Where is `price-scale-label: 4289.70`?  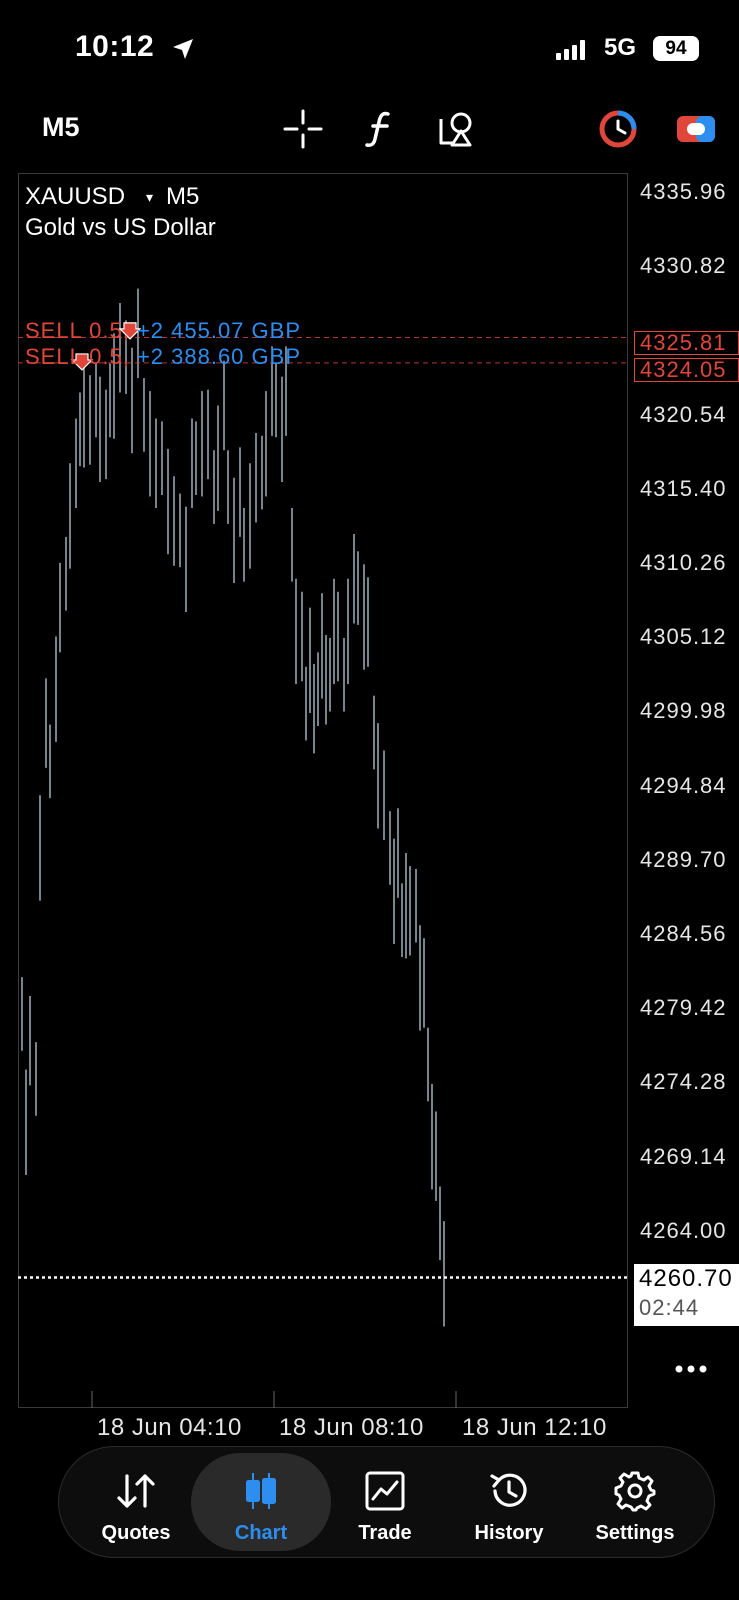 price-scale-label: 4289.70 is located at coordinates (683, 859).